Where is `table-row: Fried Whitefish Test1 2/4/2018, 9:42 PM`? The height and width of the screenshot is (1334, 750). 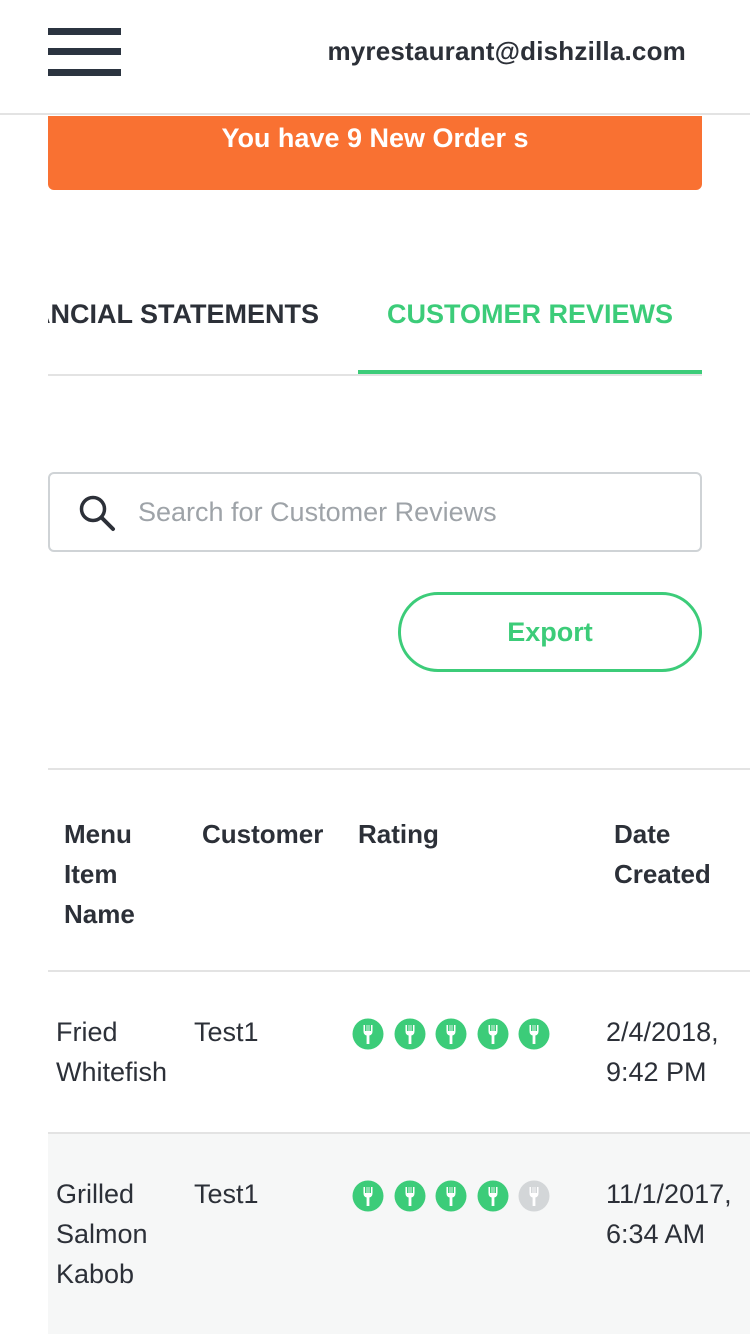 table-row: Fried Whitefish Test1 2/4/2018, 9:42 PM is located at coordinates (399, 1053).